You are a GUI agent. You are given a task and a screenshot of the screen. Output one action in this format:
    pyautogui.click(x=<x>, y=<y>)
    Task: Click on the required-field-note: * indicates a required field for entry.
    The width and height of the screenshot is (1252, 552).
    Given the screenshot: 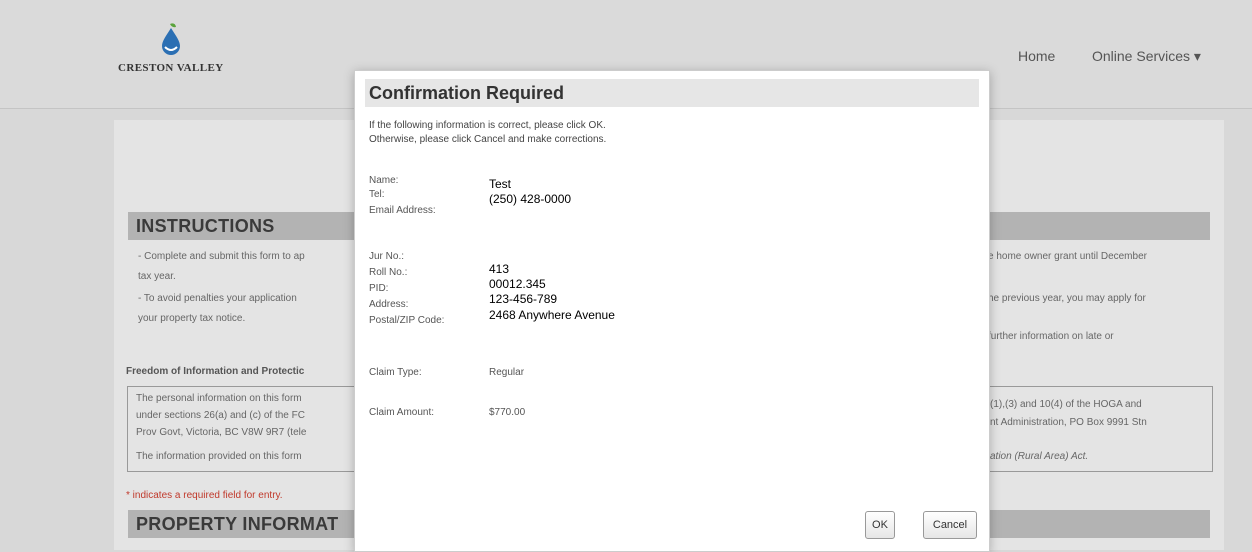 What is the action you would take?
    pyautogui.click(x=204, y=495)
    